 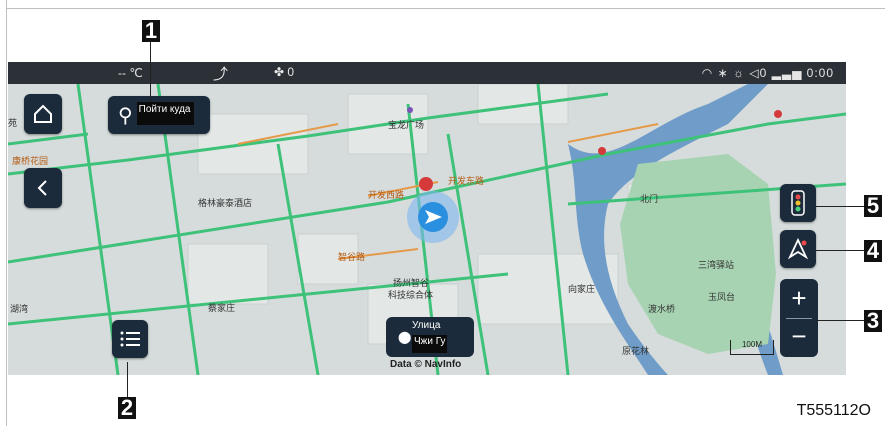 I want to click on list-icon, so click(x=130, y=339).